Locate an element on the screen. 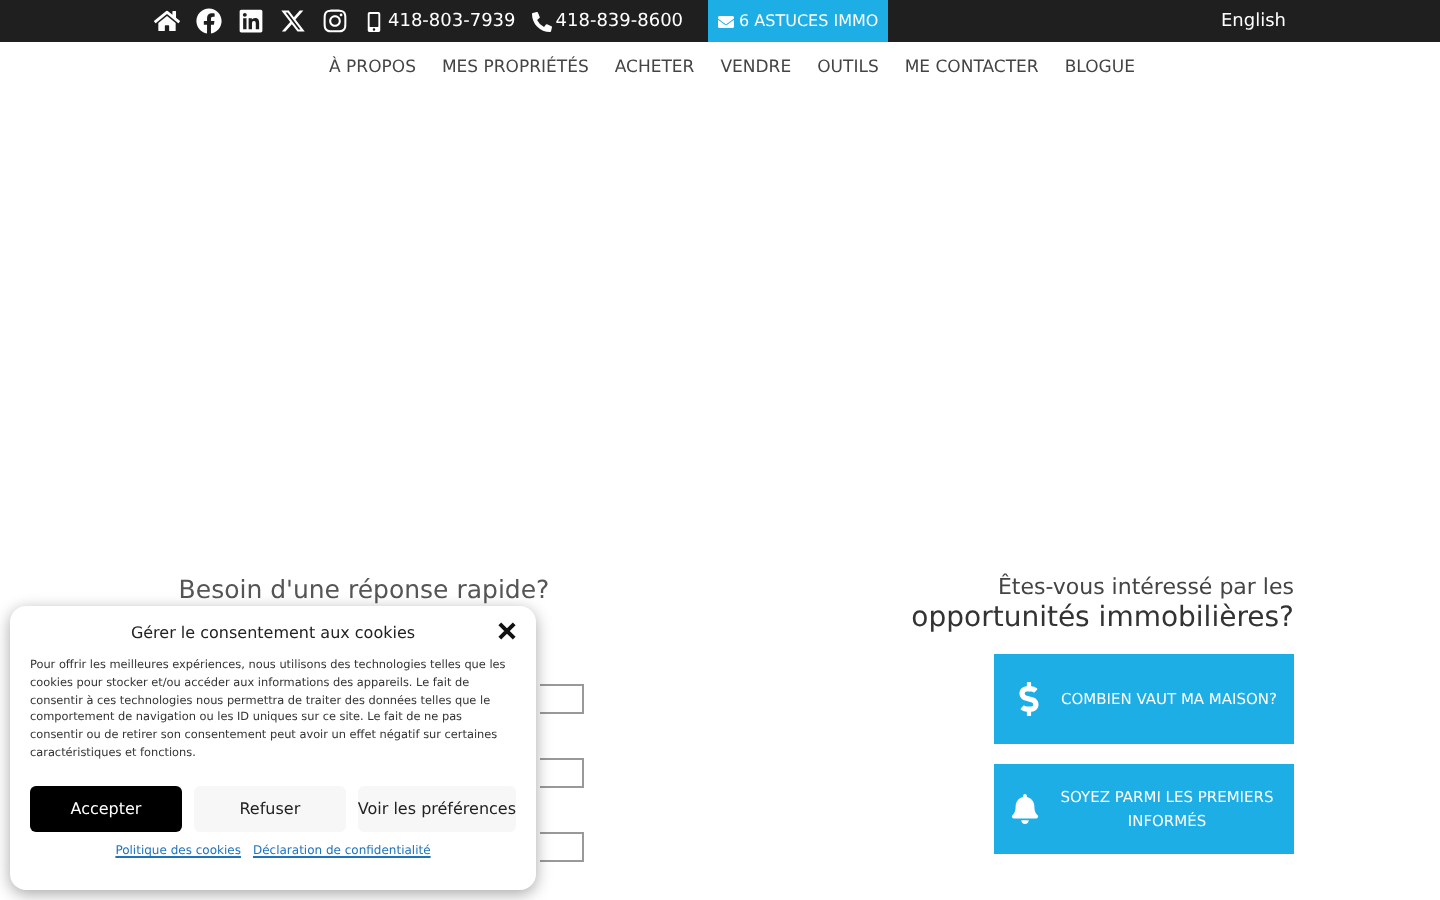 This screenshot has height=900, width=1440. linkedin-icon is located at coordinates (251, 21).